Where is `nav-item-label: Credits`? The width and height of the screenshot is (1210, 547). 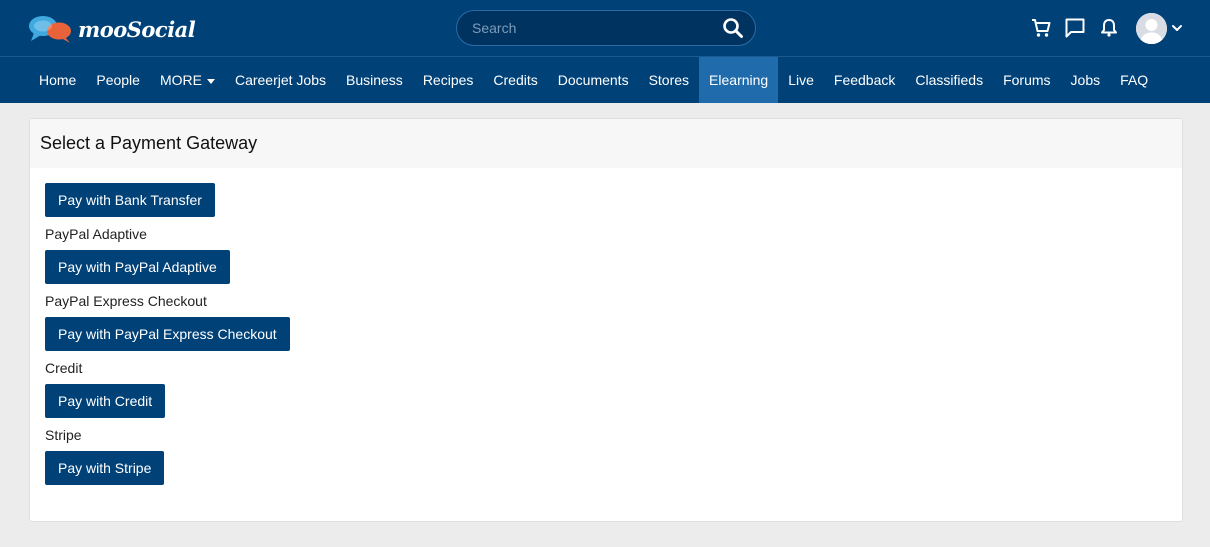
nav-item-label: Credits is located at coordinates (515, 80).